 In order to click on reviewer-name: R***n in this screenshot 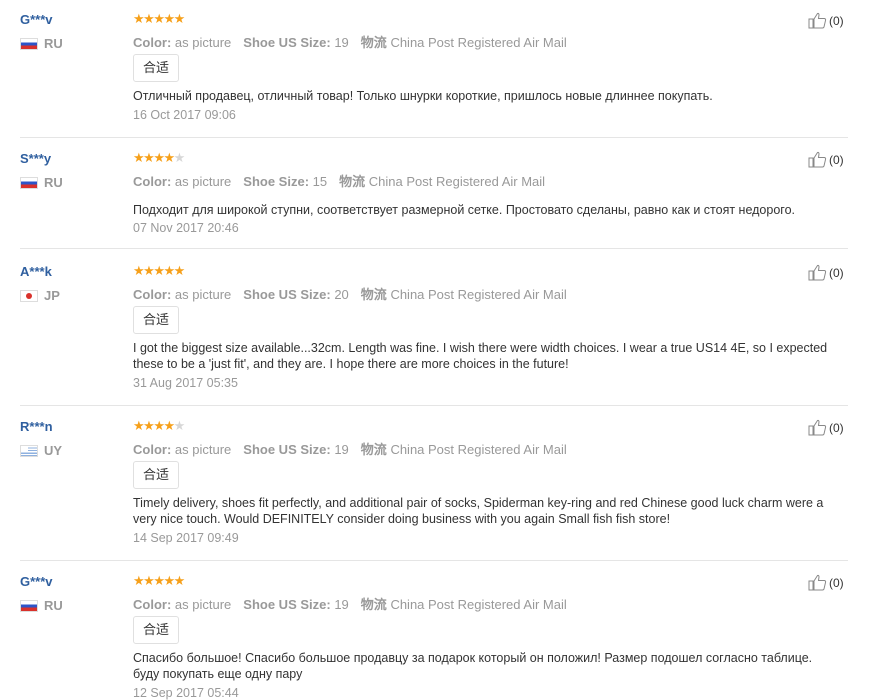, I will do `click(36, 426)`.